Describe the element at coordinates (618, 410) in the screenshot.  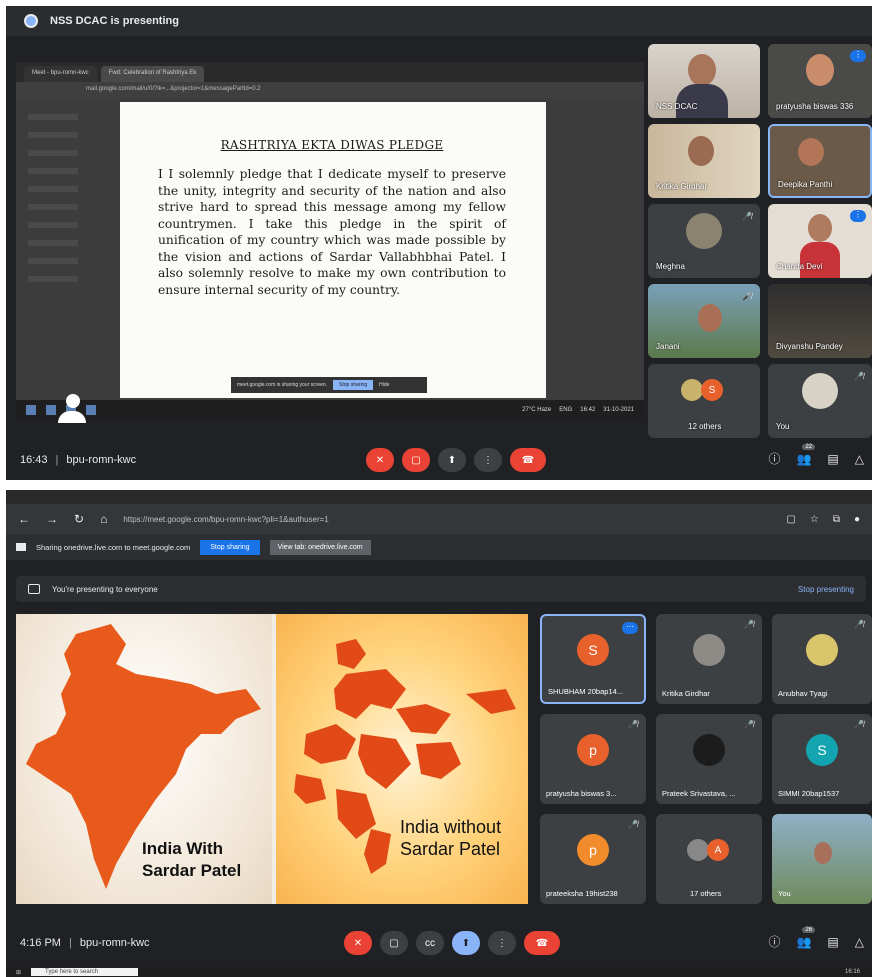
I see `taskbar-date: 31-10-2021` at that location.